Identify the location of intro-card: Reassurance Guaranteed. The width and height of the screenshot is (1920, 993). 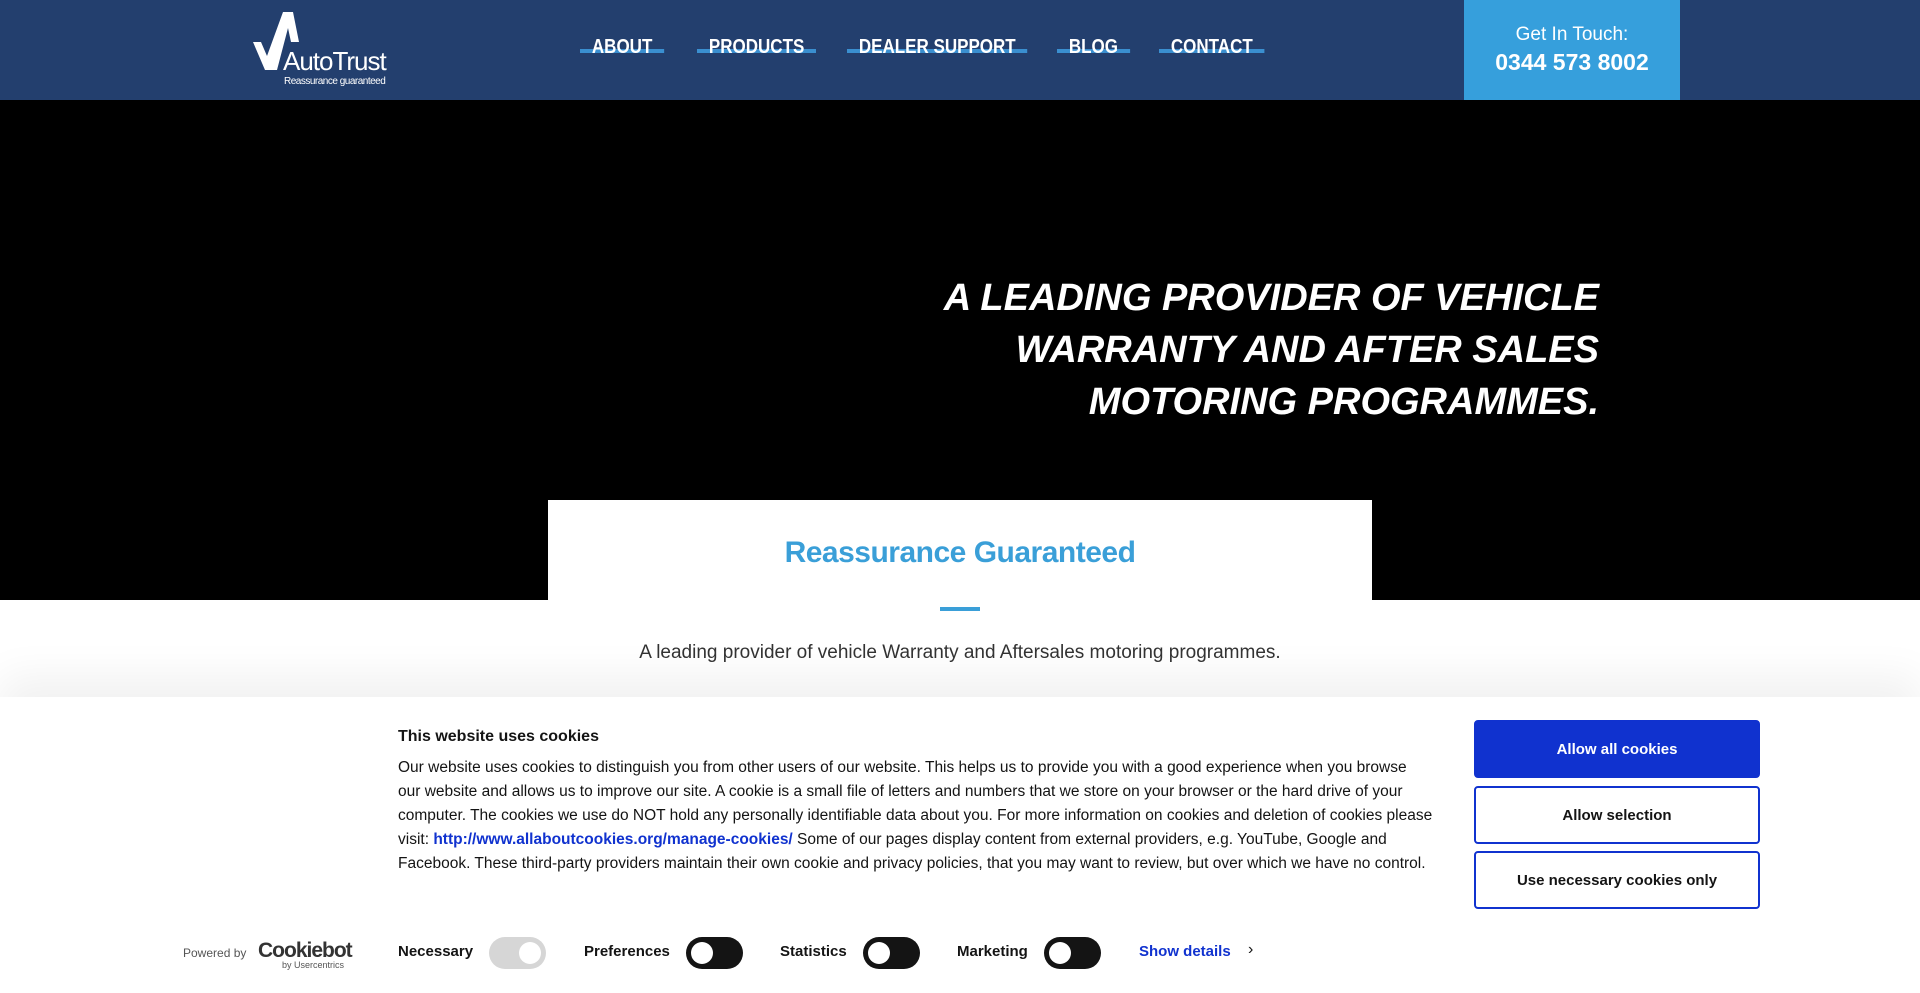
(960, 600).